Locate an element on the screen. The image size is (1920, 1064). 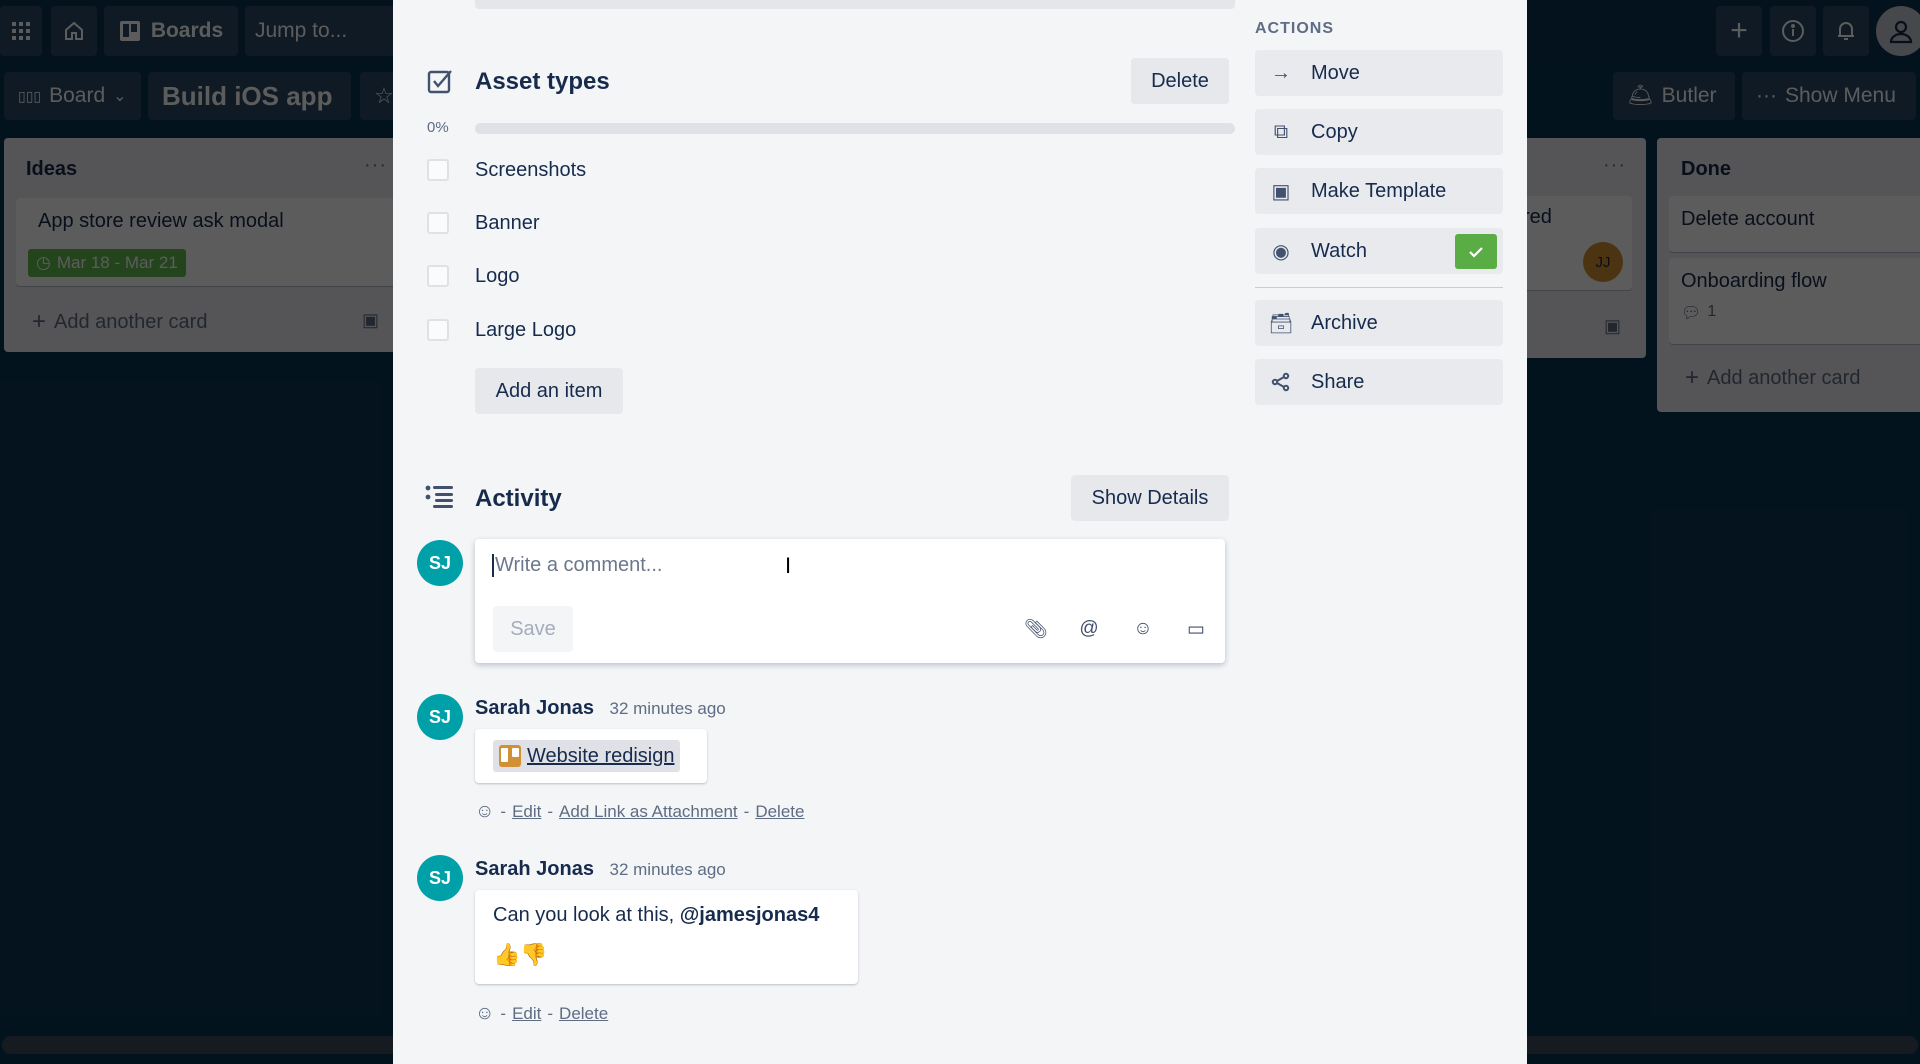
emoji-icon: ☺ is located at coordinates (1143, 629).